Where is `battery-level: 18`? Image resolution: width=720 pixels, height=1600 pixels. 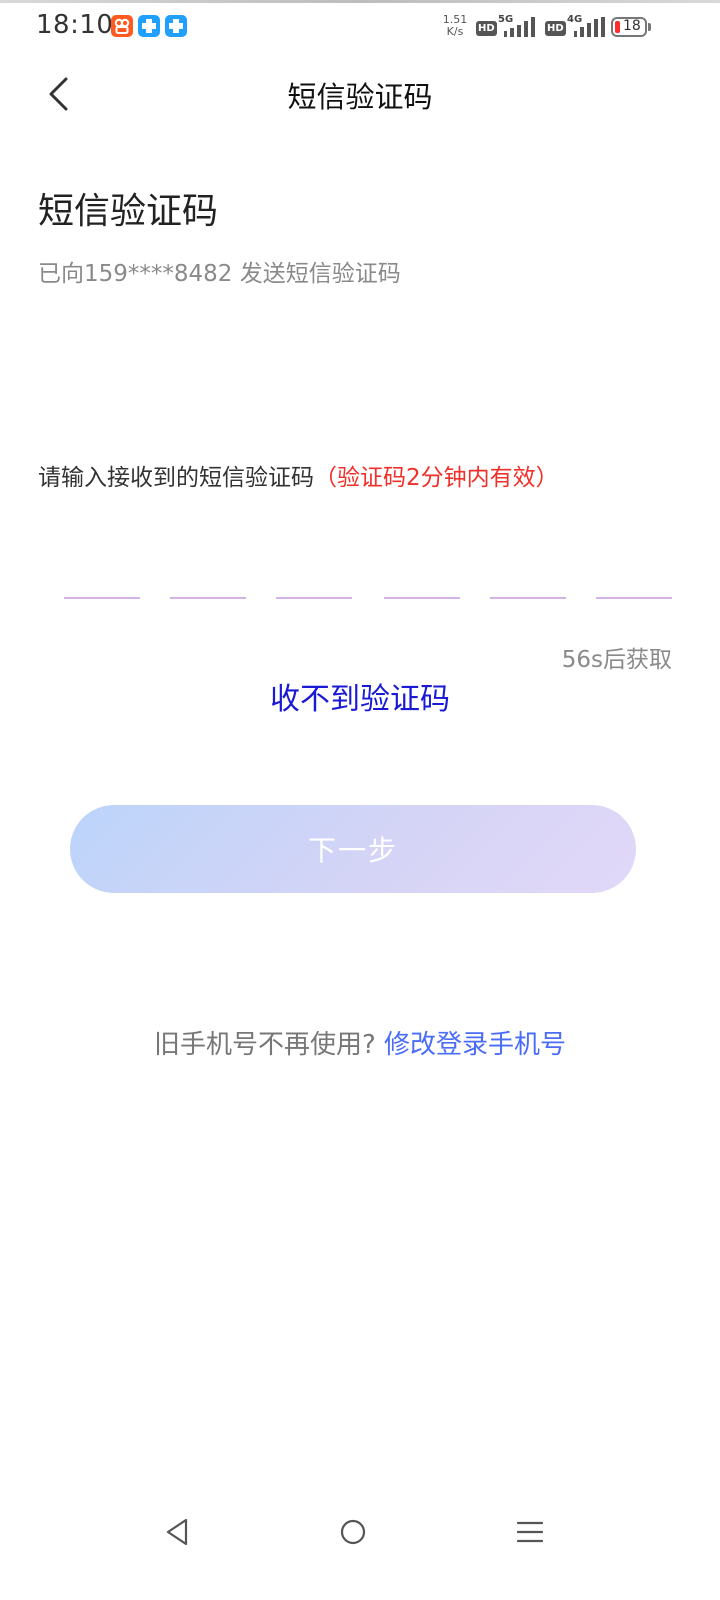 battery-level: 18 is located at coordinates (632, 26).